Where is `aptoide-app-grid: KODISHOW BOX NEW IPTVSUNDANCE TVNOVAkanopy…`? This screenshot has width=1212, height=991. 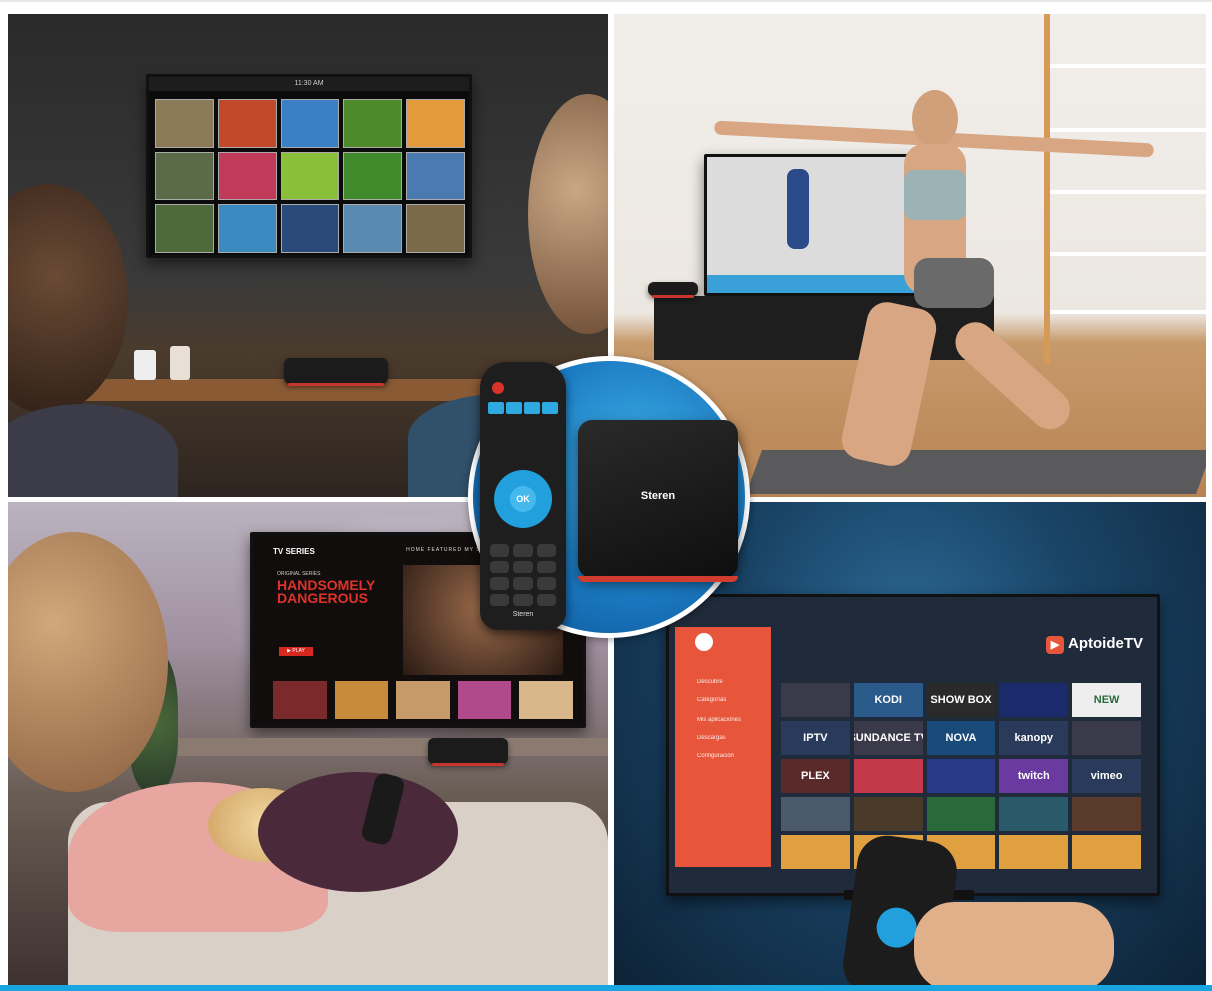
aptoide-app-grid: KODISHOW BOX NEW IPTVSUNDANCE TVNOVAkanopy… is located at coordinates (961, 776).